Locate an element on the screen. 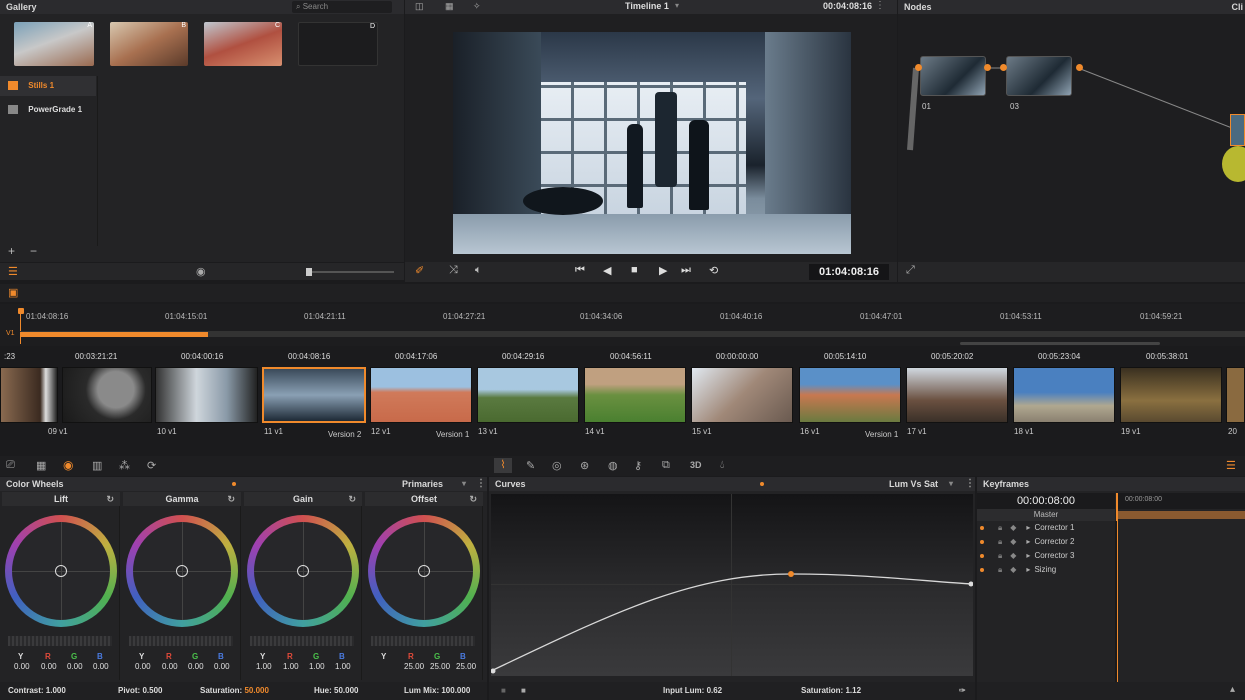  blur-icon: ◍ is located at coordinates (613, 465).